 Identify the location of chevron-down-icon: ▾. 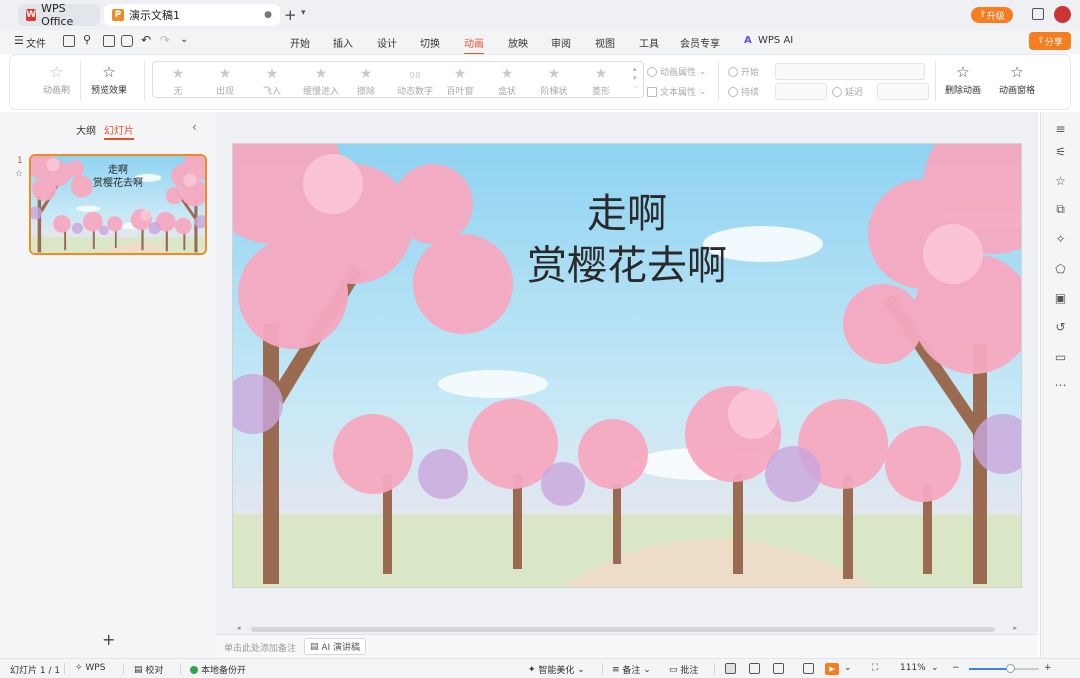
(303, 13).